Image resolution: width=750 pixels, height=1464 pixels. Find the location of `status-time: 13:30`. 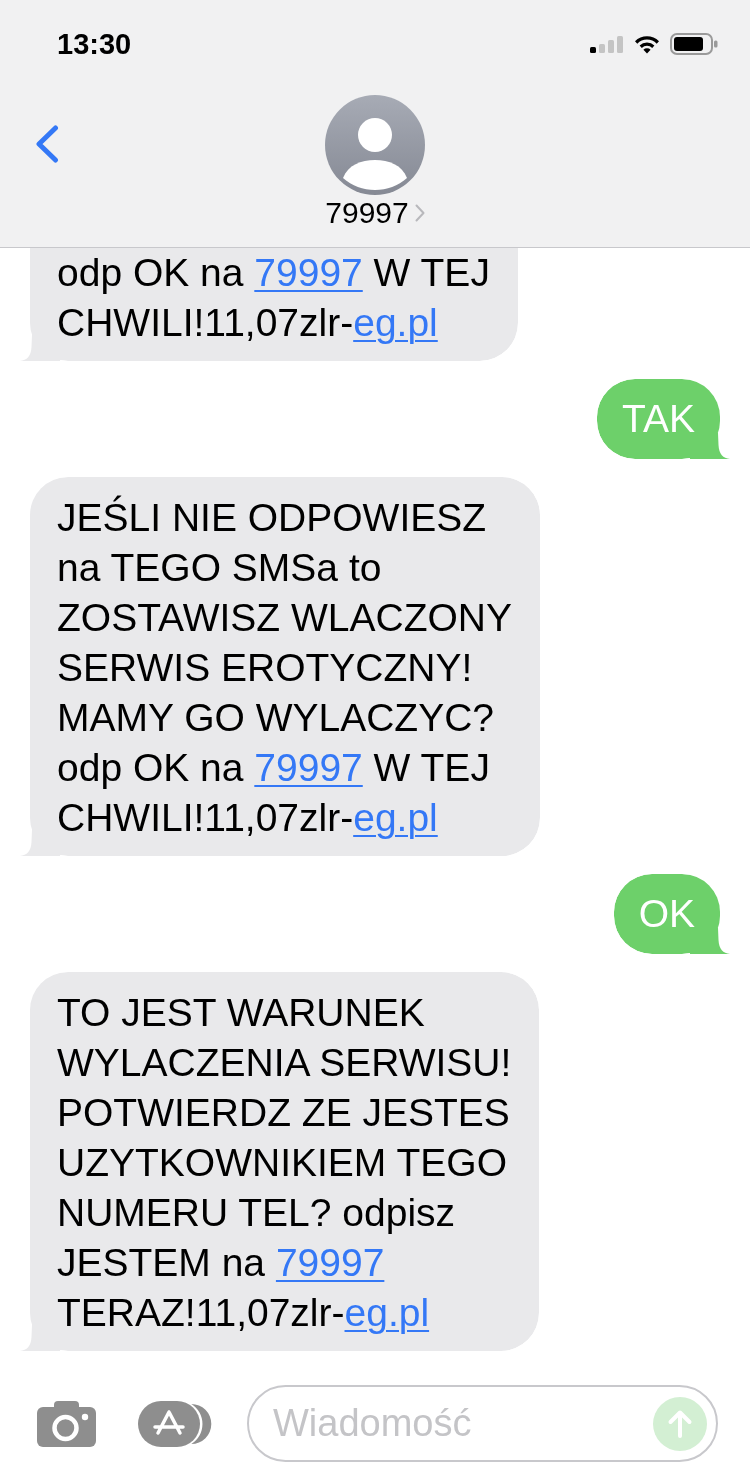

status-time: 13:30 is located at coordinates (94, 44).